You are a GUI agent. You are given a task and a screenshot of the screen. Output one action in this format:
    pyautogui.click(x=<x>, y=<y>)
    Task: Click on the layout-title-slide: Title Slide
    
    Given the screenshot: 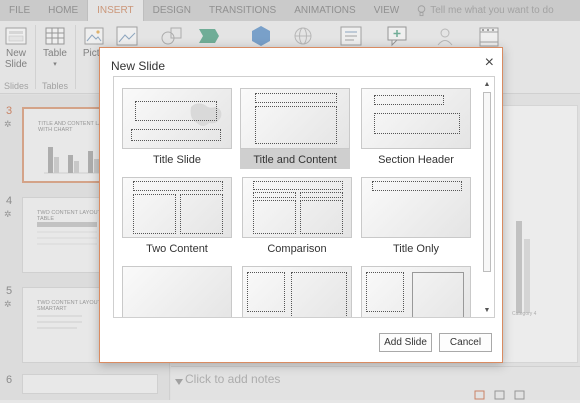 What is the action you would take?
    pyautogui.click(x=177, y=127)
    